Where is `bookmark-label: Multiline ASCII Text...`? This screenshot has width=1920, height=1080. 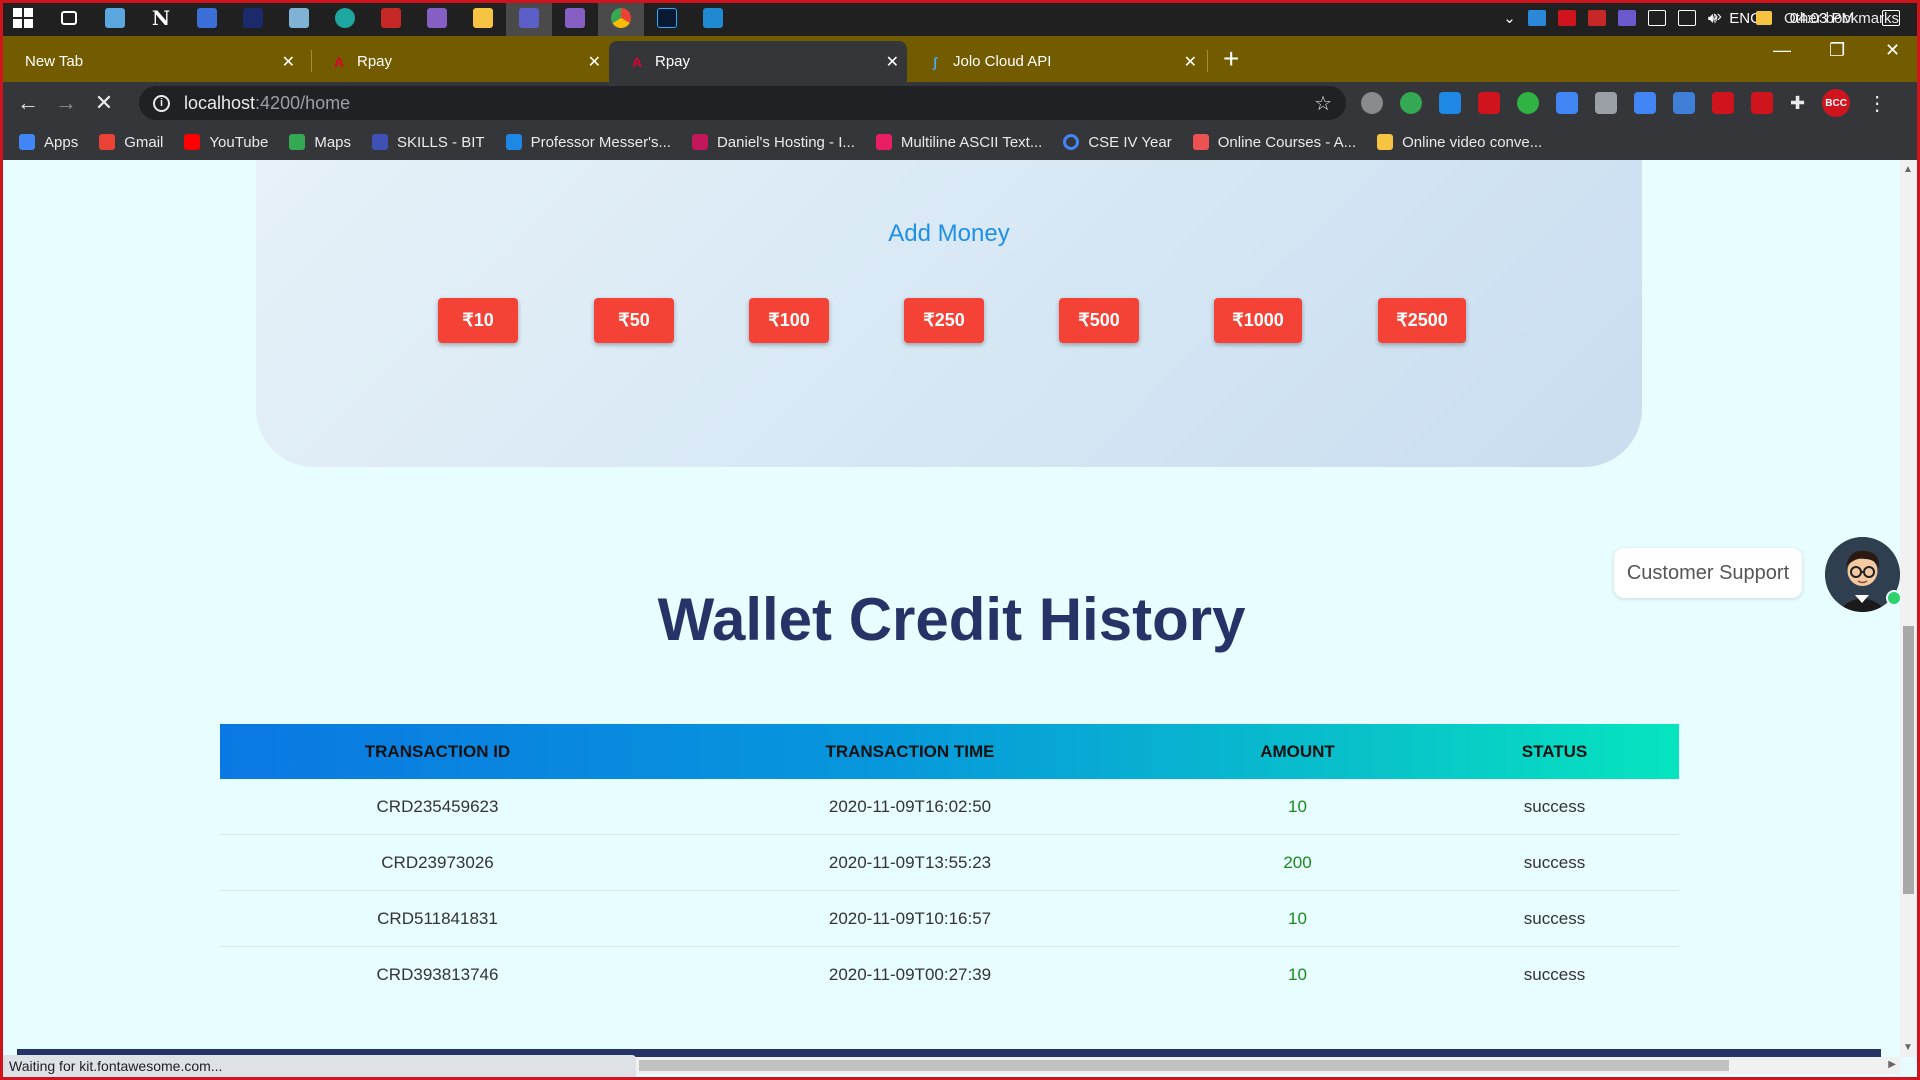
bookmark-label: Multiline ASCII Text... is located at coordinates (971, 142).